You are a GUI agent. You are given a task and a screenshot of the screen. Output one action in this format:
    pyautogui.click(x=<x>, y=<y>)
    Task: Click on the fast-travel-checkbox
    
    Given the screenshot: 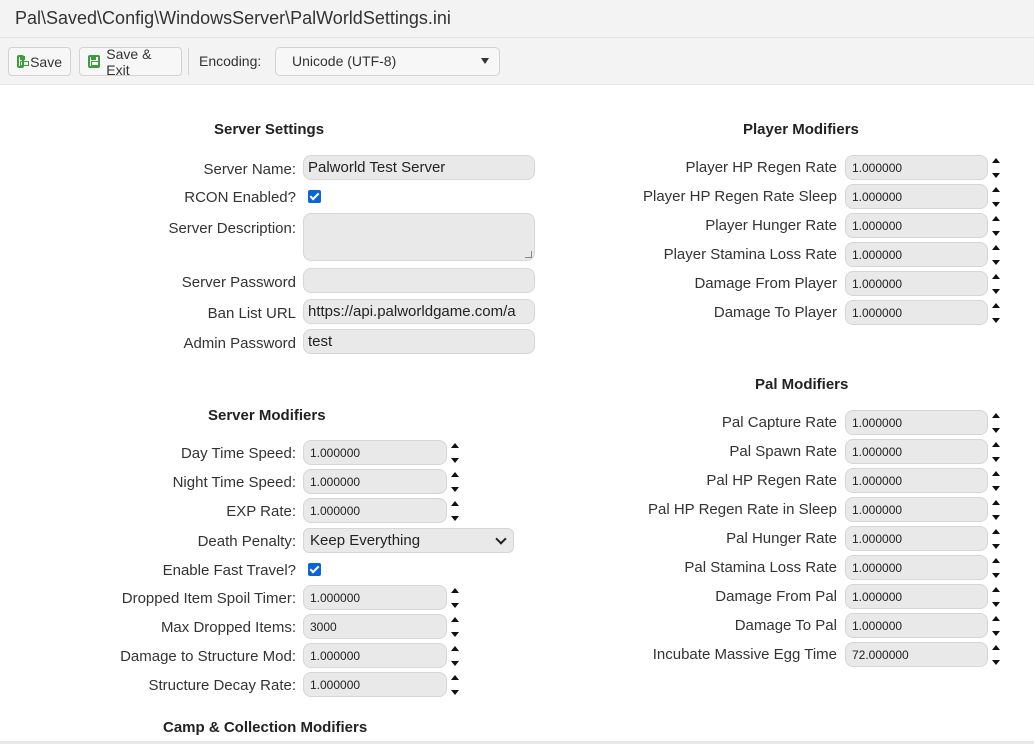 What is the action you would take?
    pyautogui.click(x=314, y=569)
    